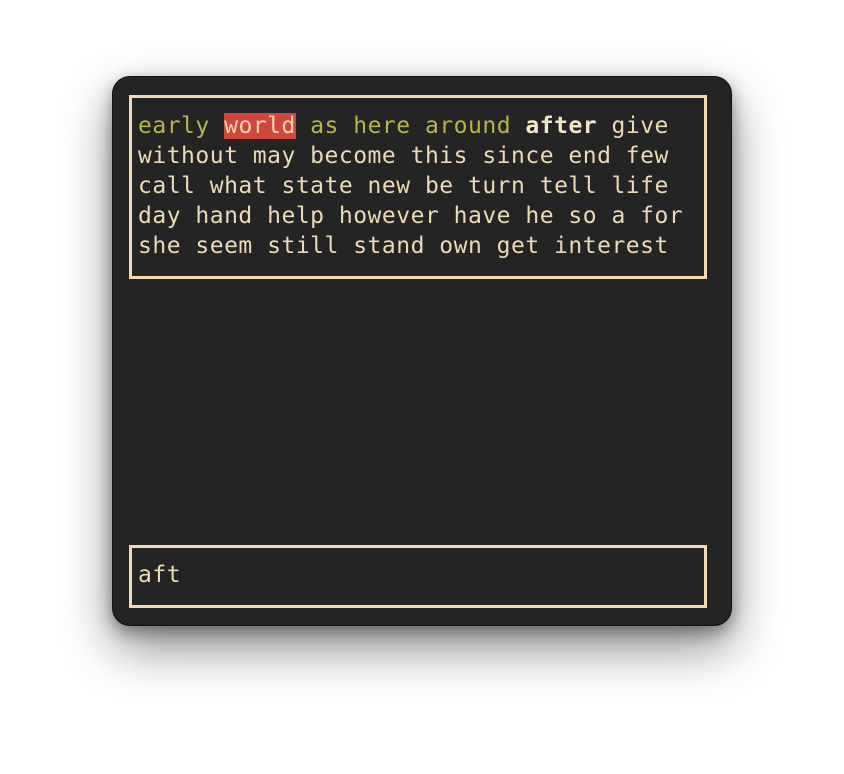 Image resolution: width=844 pixels, height=774 pixels. I want to click on words-line-1: early world as here around after give, so click(410, 126).